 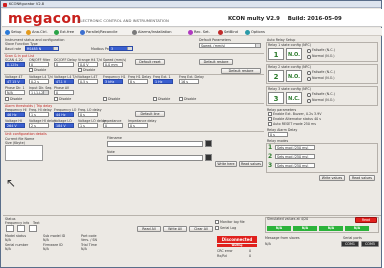 What do you see at coordinates (88, 64) in the screenshot?
I see `vrange-input: 0.0 V` at bounding box center [88, 64].